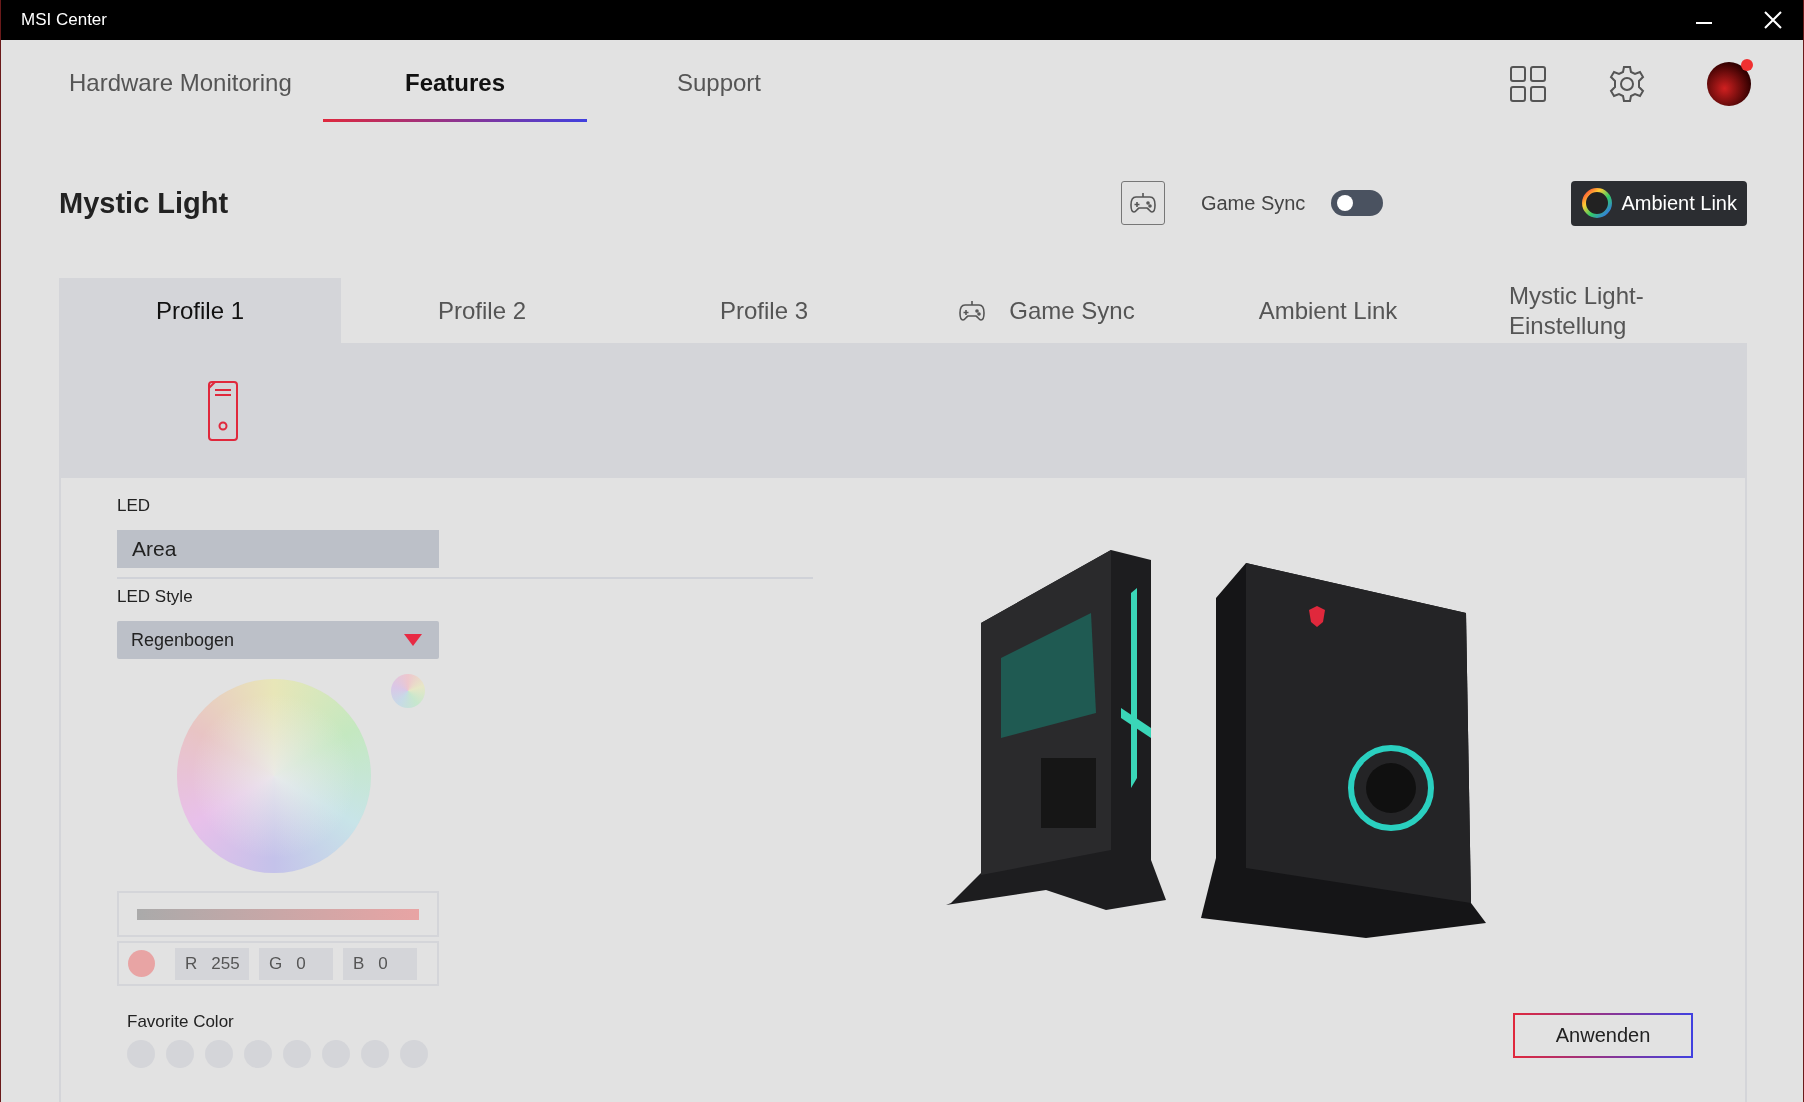 This screenshot has height=1102, width=1804. What do you see at coordinates (141, 963) in the screenshot?
I see `color-preview-swatch` at bounding box center [141, 963].